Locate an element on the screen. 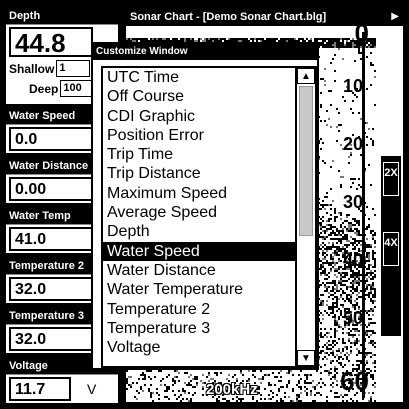 Image resolution: width=409 pixels, height=409 pixels. list-item: Water Distance is located at coordinates (199, 270).